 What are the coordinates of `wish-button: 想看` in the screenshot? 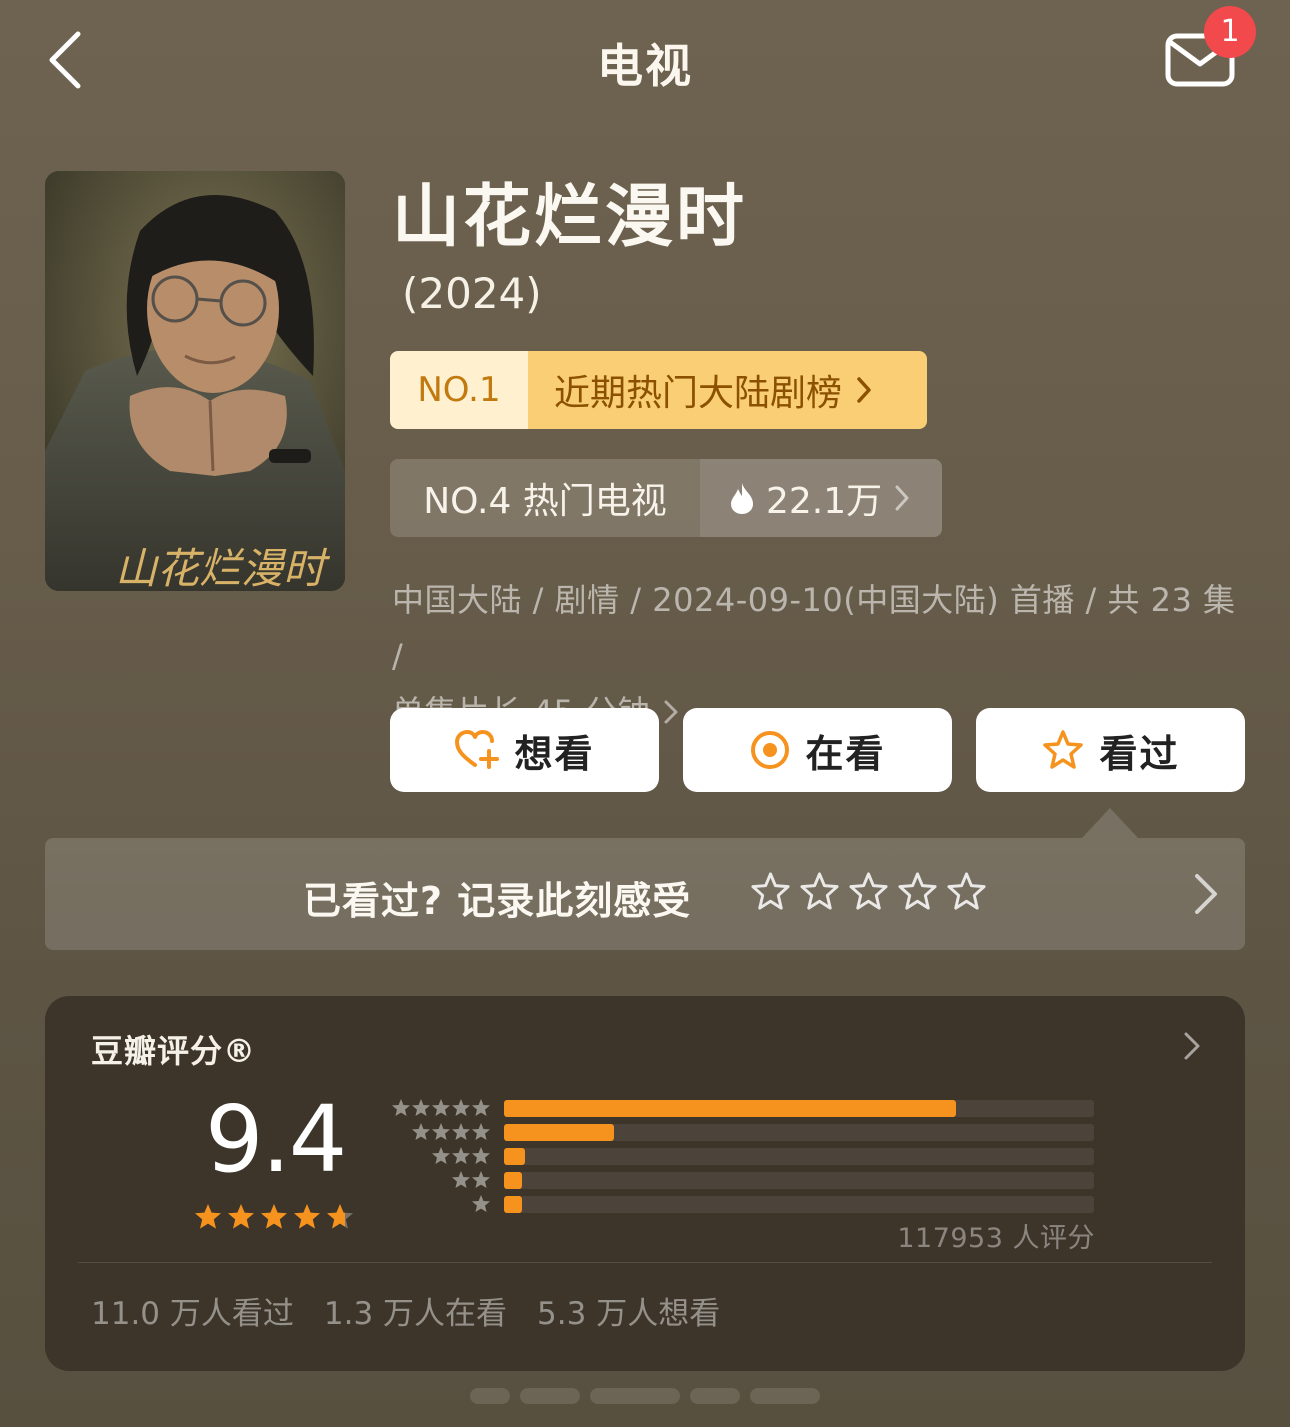 It's located at (524, 750).